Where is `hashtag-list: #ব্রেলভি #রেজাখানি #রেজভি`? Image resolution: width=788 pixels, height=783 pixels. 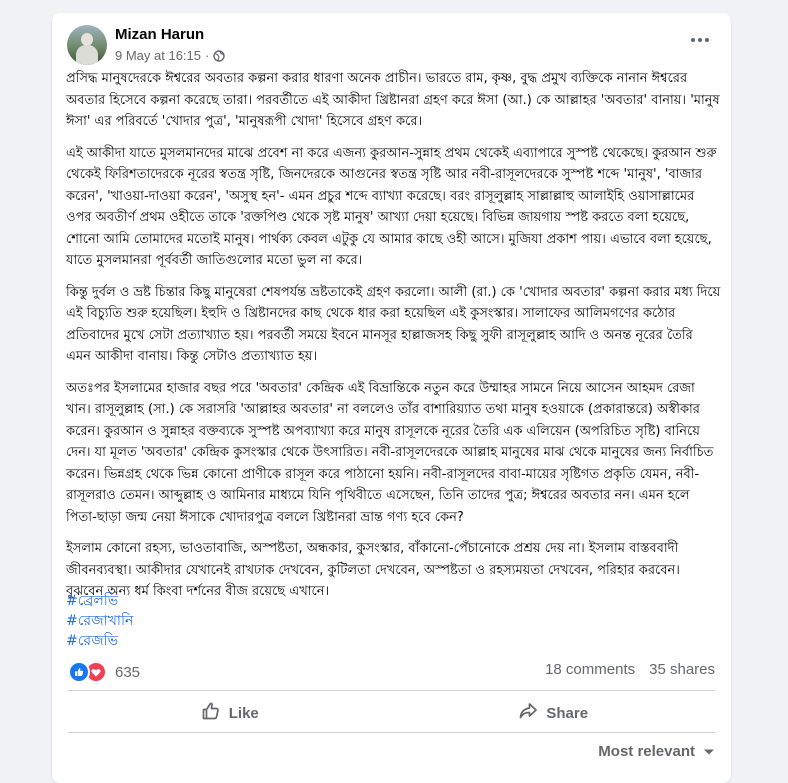
hashtag-list: #ব্রেলভি #রেজাখানি #রেজভি is located at coordinates (99, 621).